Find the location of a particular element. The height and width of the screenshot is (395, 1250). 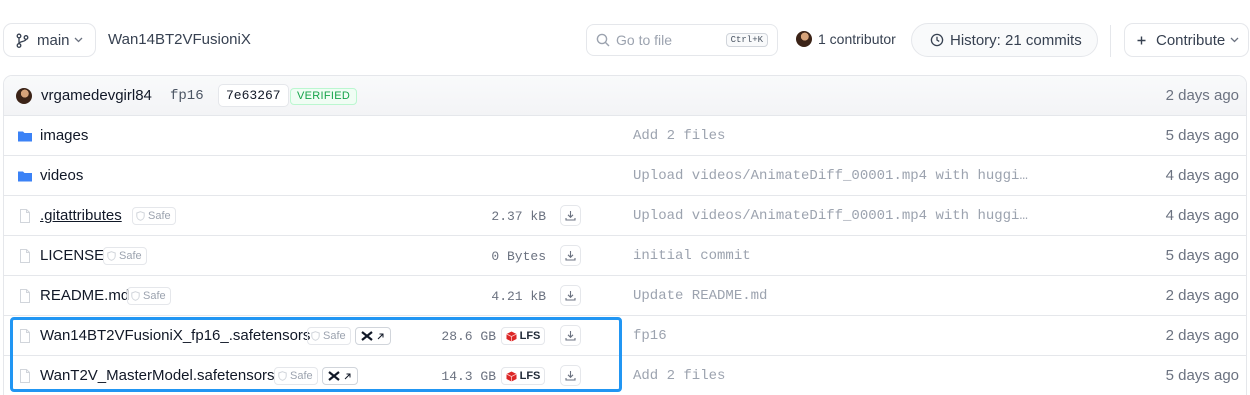

commit-message: fp16 is located at coordinates (650, 336).